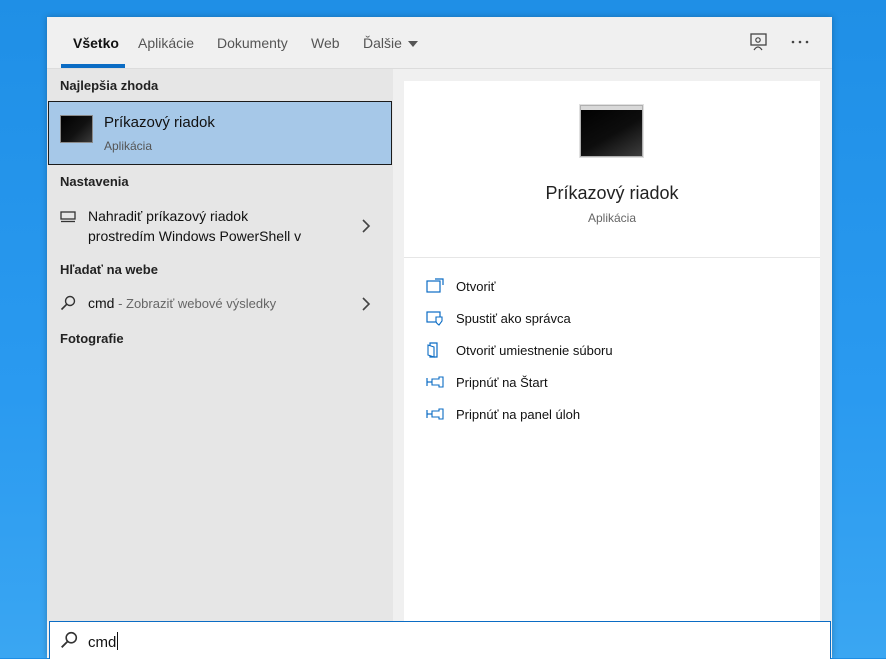 This screenshot has height=659, width=886. Describe the element at coordinates (128, 146) in the screenshot. I see `best-match-subtitle: Aplikácia` at that location.